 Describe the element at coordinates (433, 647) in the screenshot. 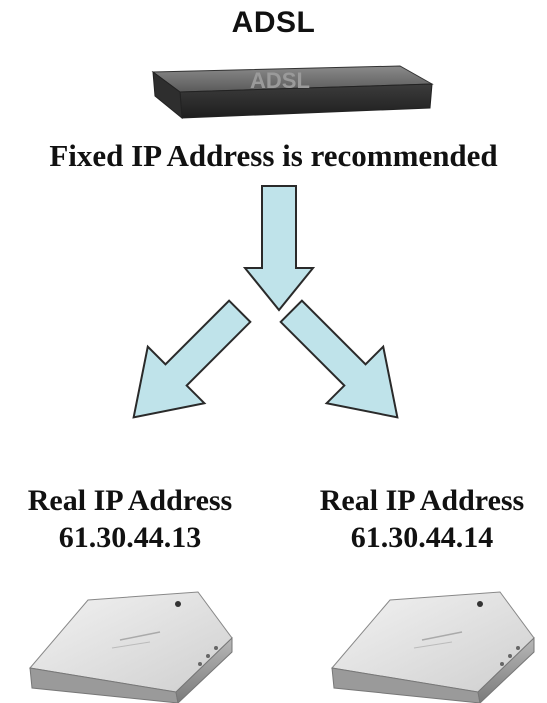

I see `router-device-right` at that location.